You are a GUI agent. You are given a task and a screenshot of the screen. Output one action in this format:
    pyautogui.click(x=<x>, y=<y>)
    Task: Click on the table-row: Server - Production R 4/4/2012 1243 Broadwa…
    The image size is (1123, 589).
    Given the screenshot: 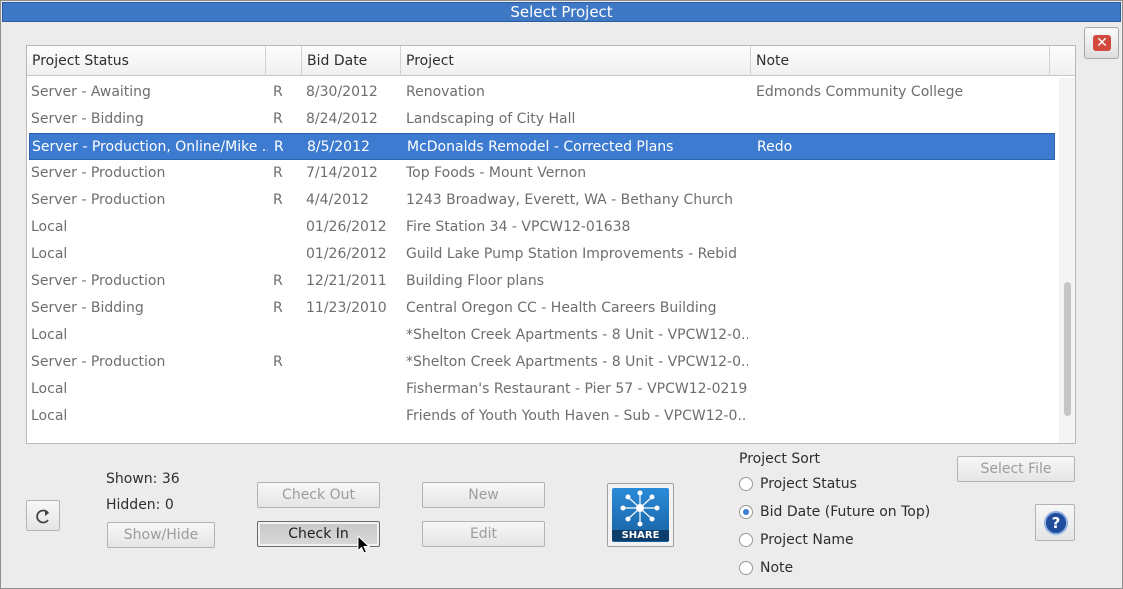 What is the action you would take?
    pyautogui.click(x=542, y=200)
    